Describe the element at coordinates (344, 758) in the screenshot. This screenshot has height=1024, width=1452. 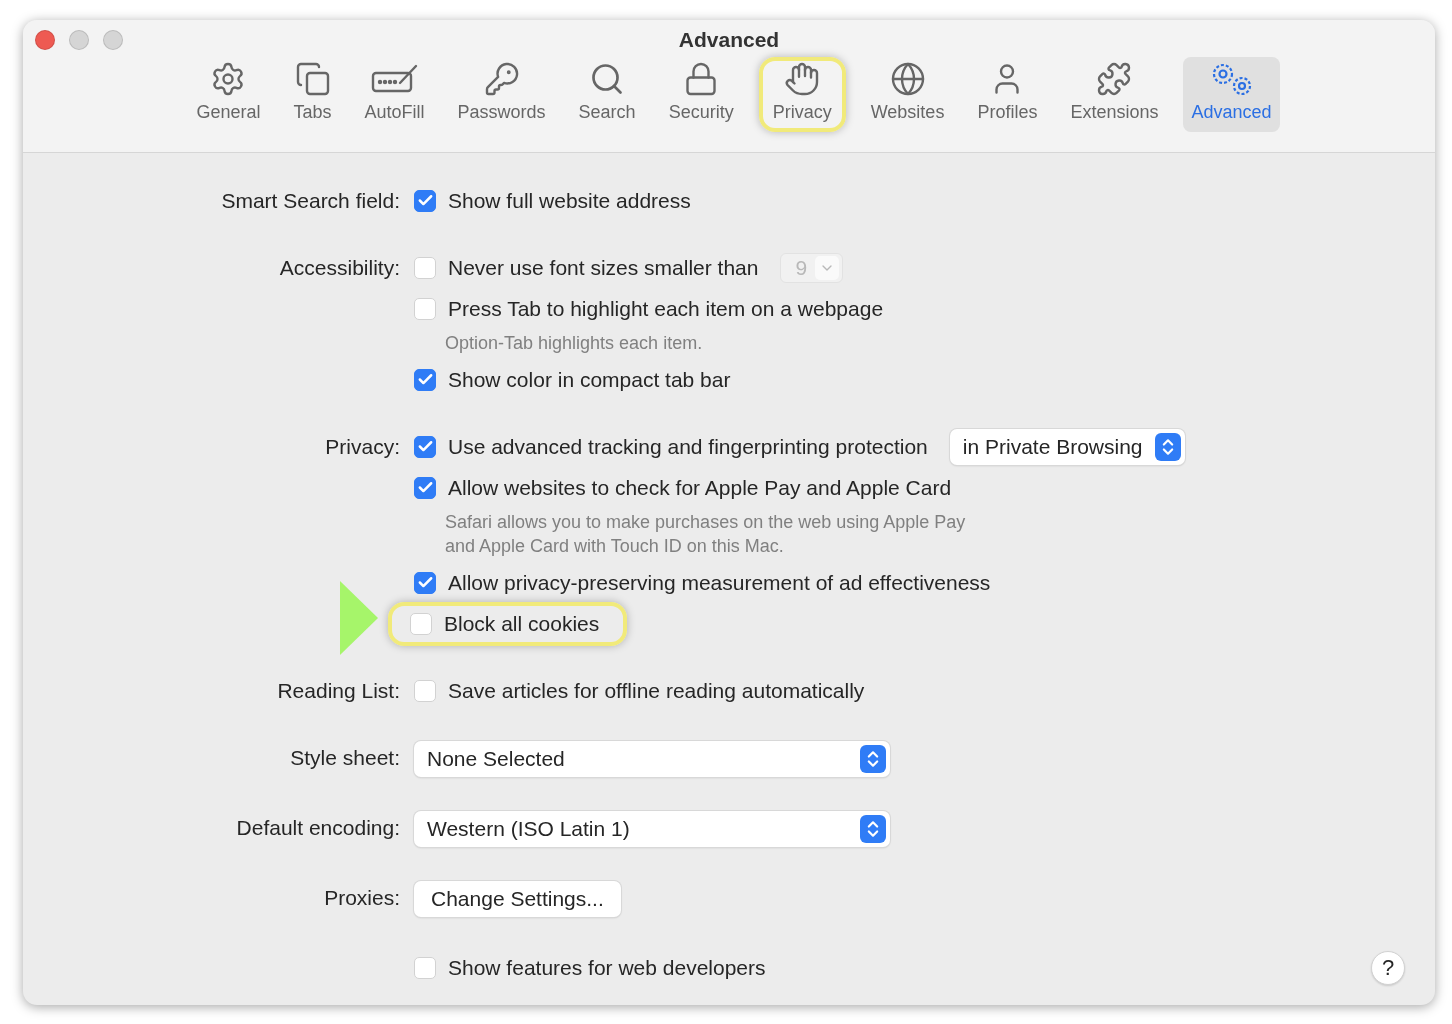
I see `section-label: Style sheet:` at that location.